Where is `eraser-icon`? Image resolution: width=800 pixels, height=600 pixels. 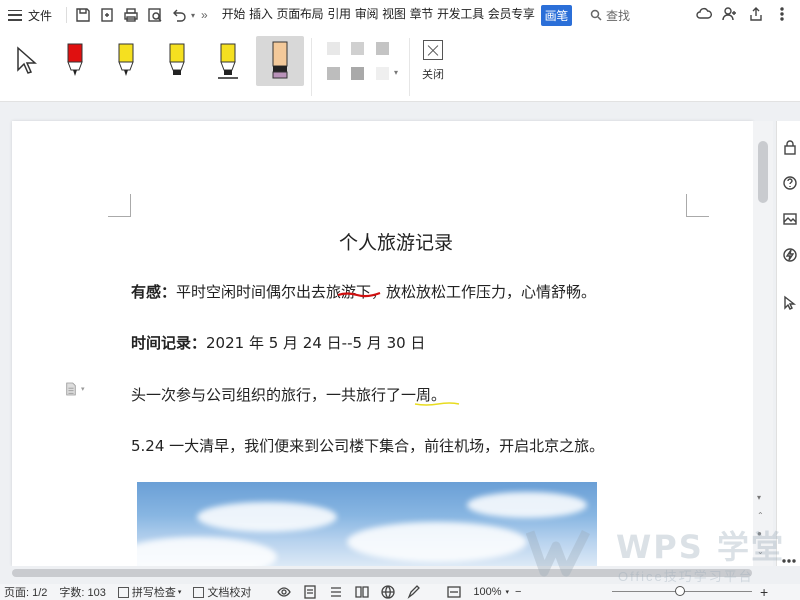 eraser-icon is located at coordinates (280, 60).